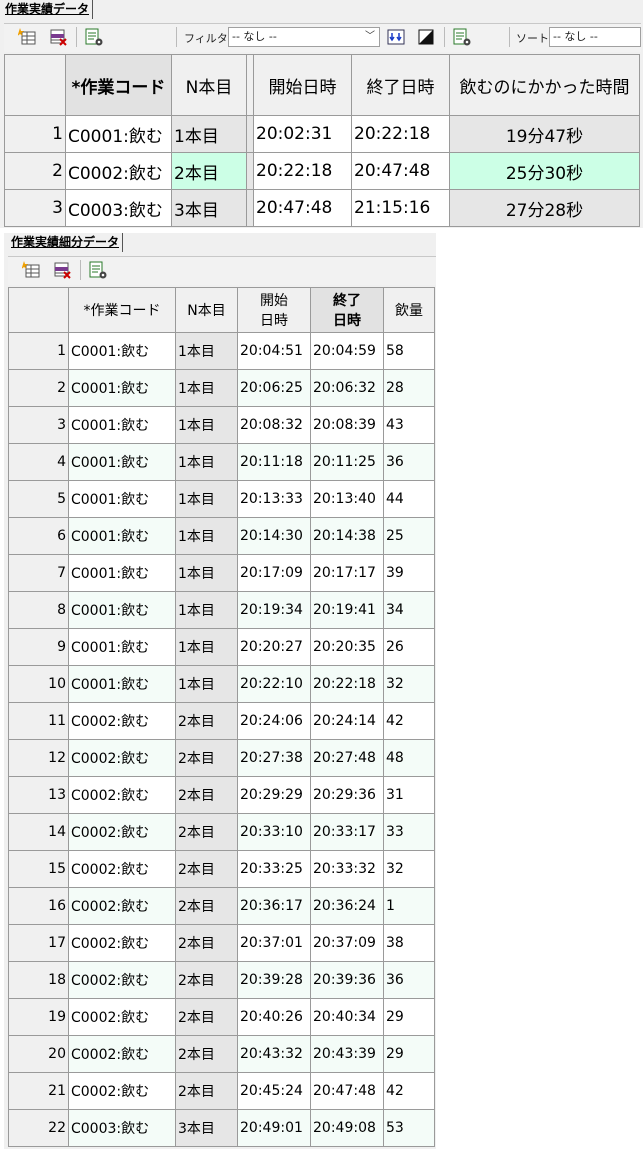 This screenshot has height=1149, width=643. What do you see at coordinates (409, 832) in the screenshot?
I see `cell-amount: 33` at bounding box center [409, 832].